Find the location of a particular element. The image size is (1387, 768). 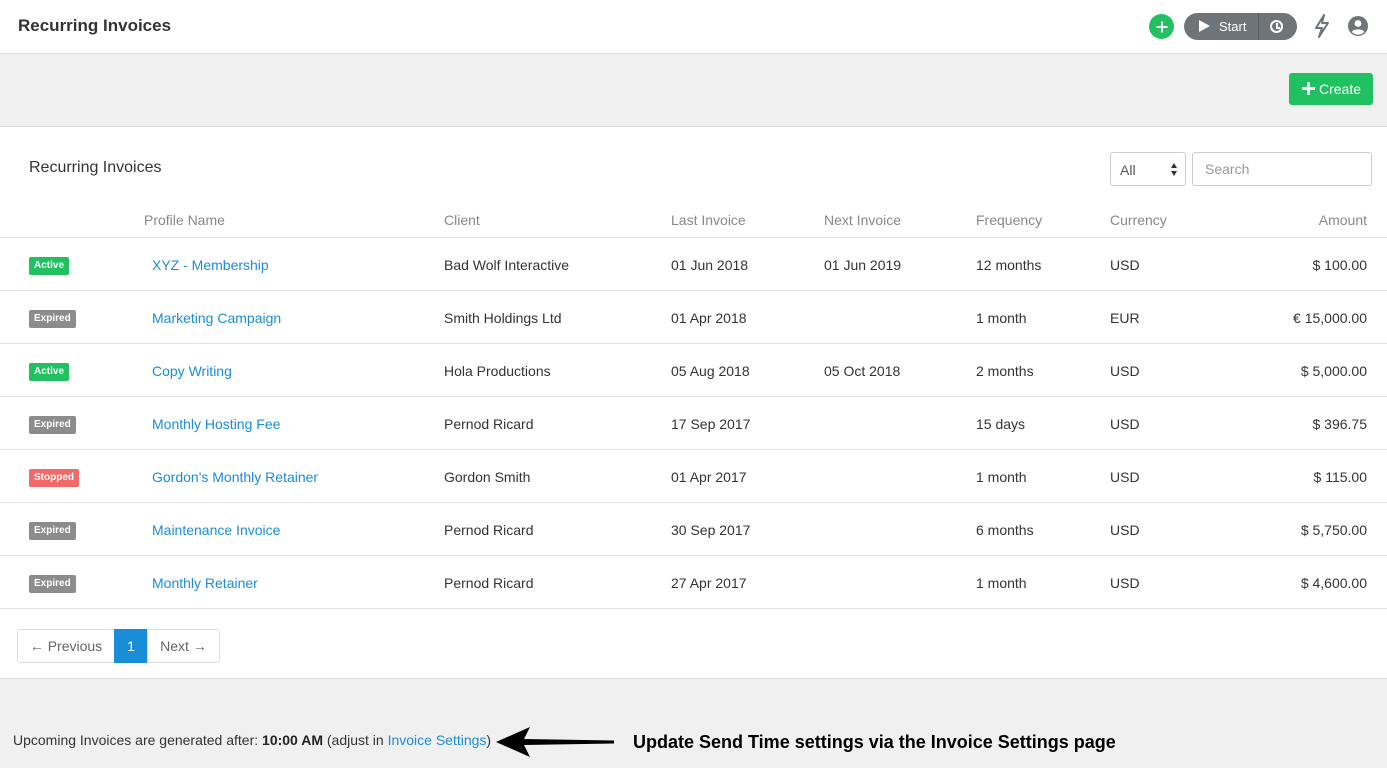

column-header-amount: Amount is located at coordinates (1343, 220).